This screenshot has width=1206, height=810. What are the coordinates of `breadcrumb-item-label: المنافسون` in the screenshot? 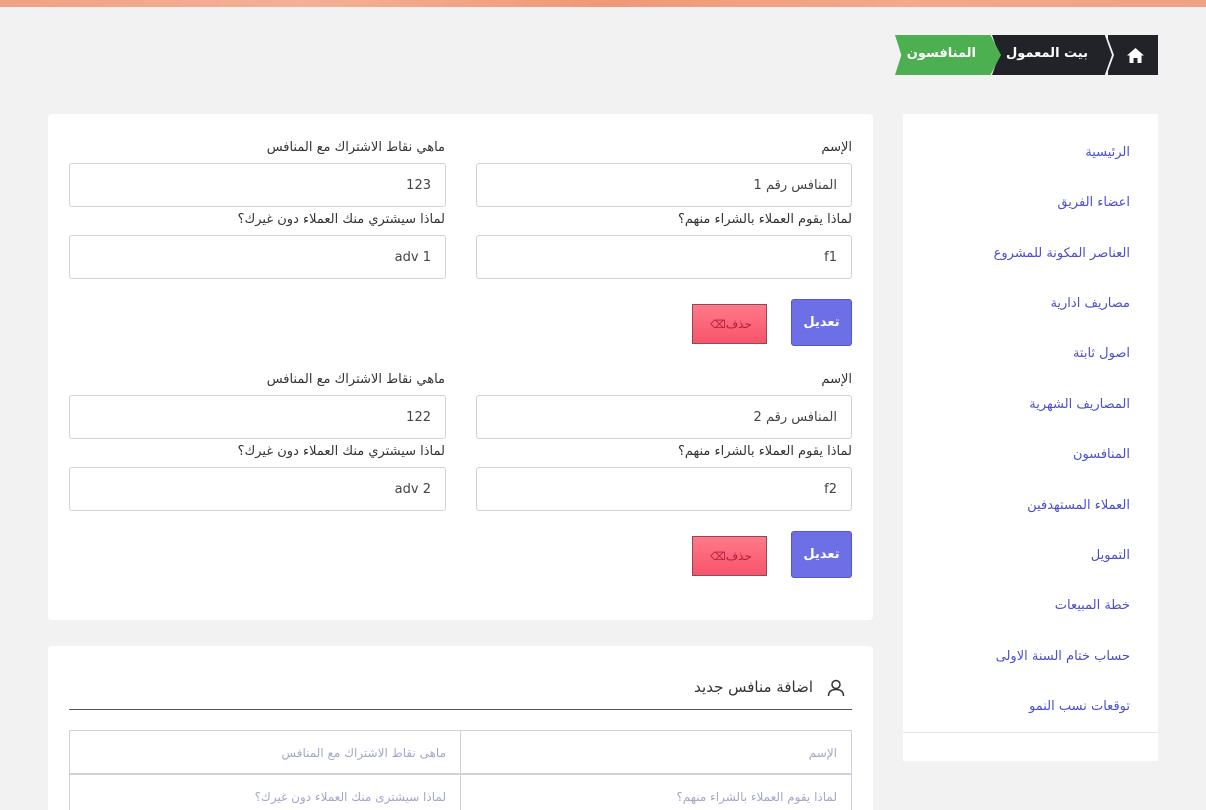 It's located at (941, 53).